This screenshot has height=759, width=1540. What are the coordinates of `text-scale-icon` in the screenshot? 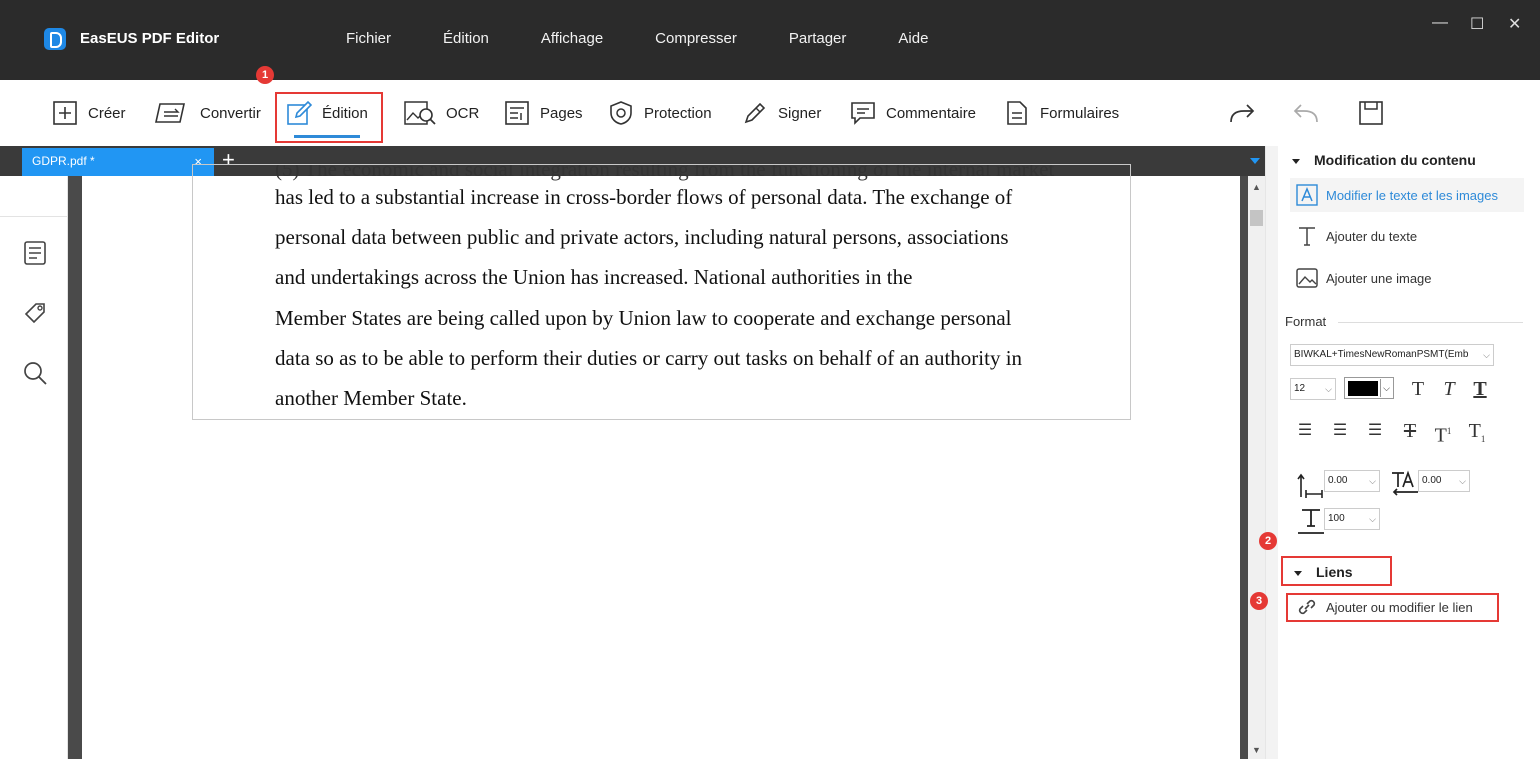 It's located at (1311, 521).